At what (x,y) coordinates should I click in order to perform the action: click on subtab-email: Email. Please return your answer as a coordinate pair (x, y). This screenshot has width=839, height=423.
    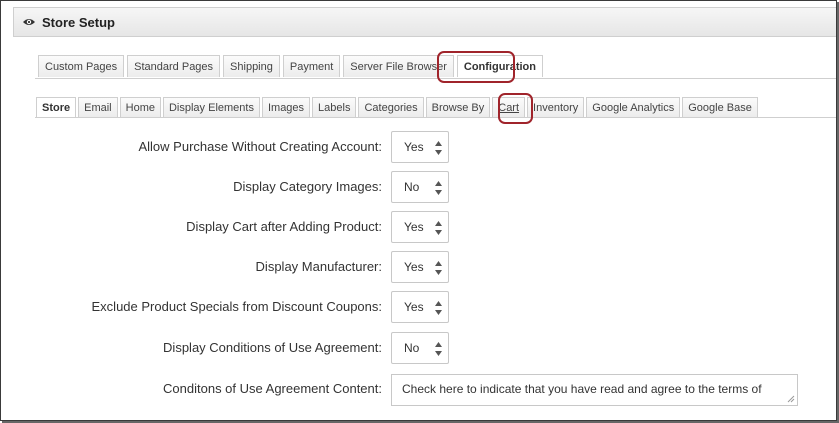
    Looking at the image, I should click on (98, 107).